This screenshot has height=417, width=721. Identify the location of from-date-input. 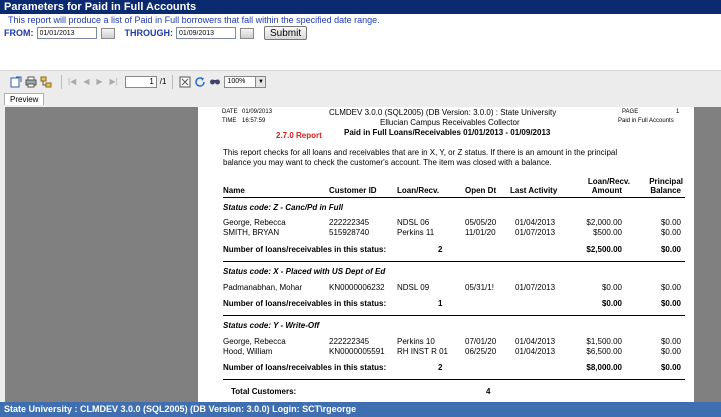
(66, 33).